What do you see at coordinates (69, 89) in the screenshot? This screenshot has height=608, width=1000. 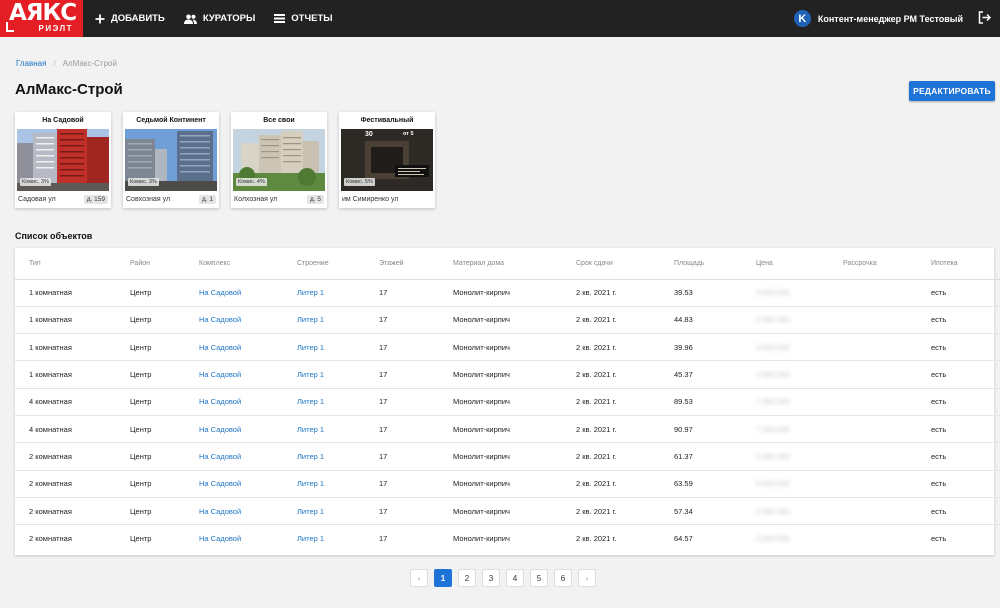 I see `page-title: АлМакс-Строй` at bounding box center [69, 89].